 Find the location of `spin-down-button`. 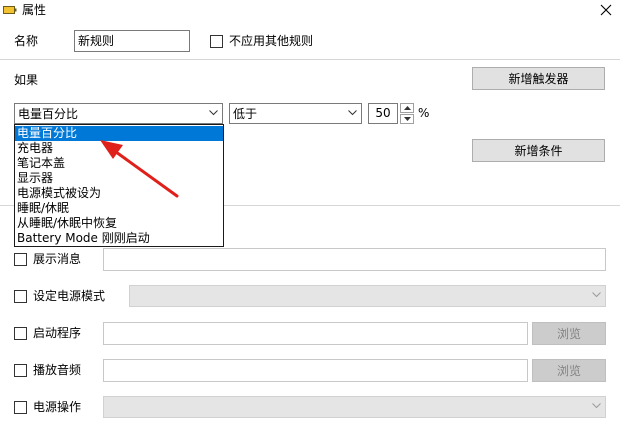

spin-down-button is located at coordinates (407, 119).